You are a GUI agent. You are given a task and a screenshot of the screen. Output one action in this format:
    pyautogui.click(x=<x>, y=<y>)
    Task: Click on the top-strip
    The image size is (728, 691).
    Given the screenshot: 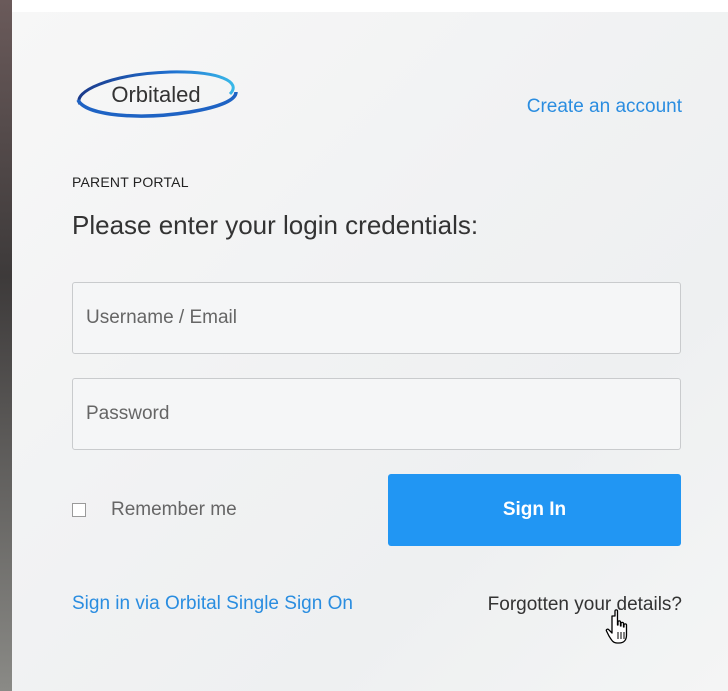 What is the action you would take?
    pyautogui.click(x=364, y=6)
    